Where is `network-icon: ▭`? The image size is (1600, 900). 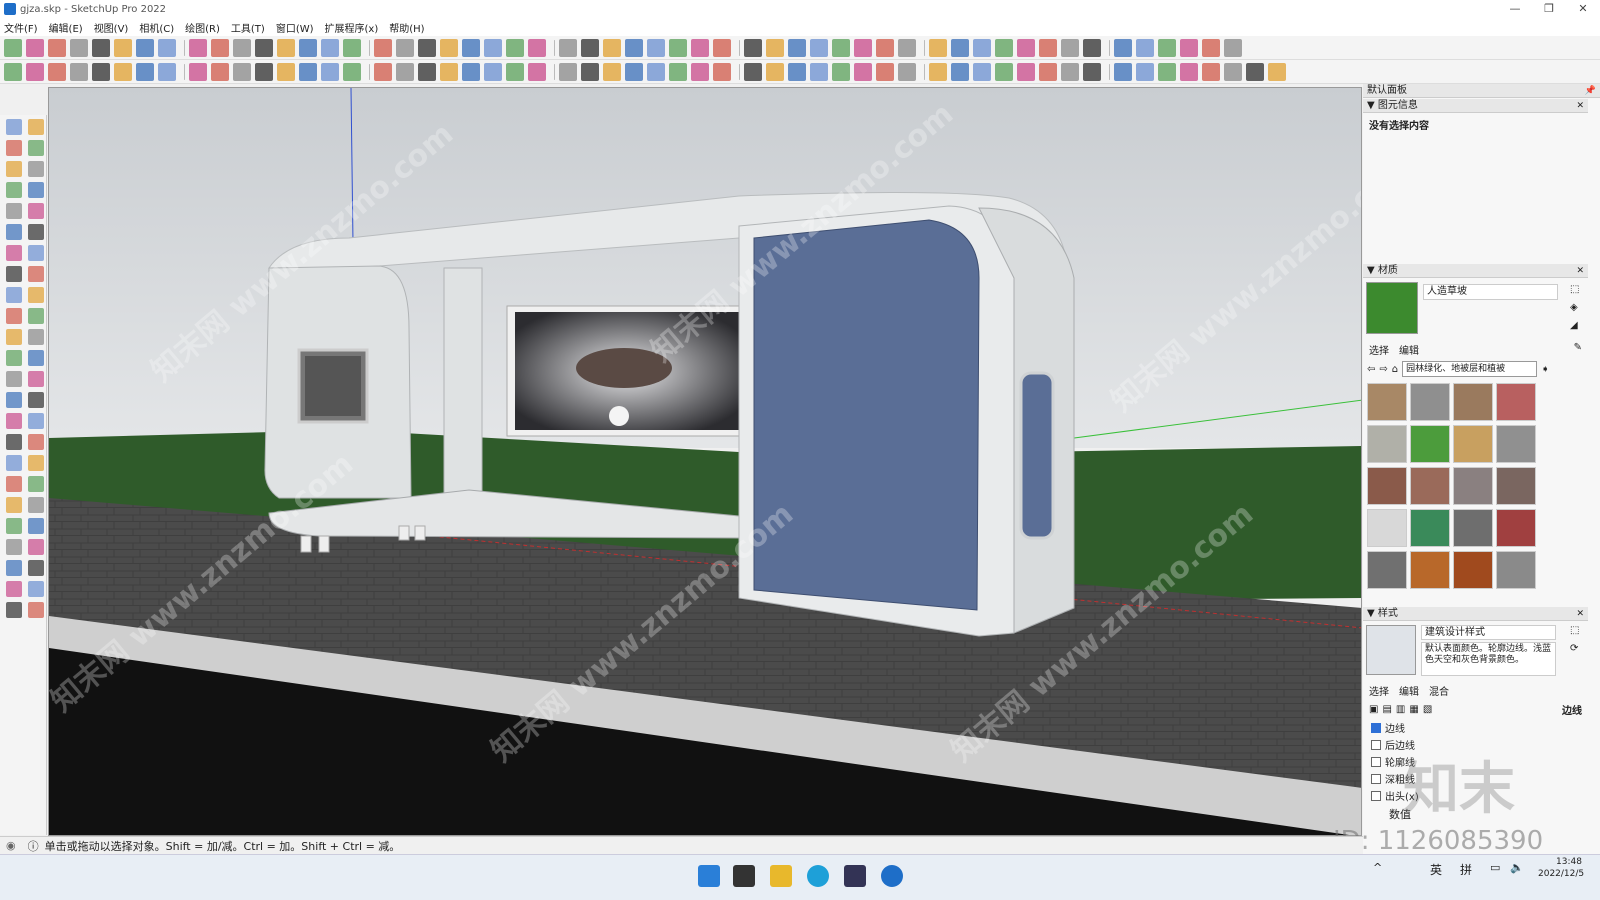 network-icon: ▭ is located at coordinates (1495, 867).